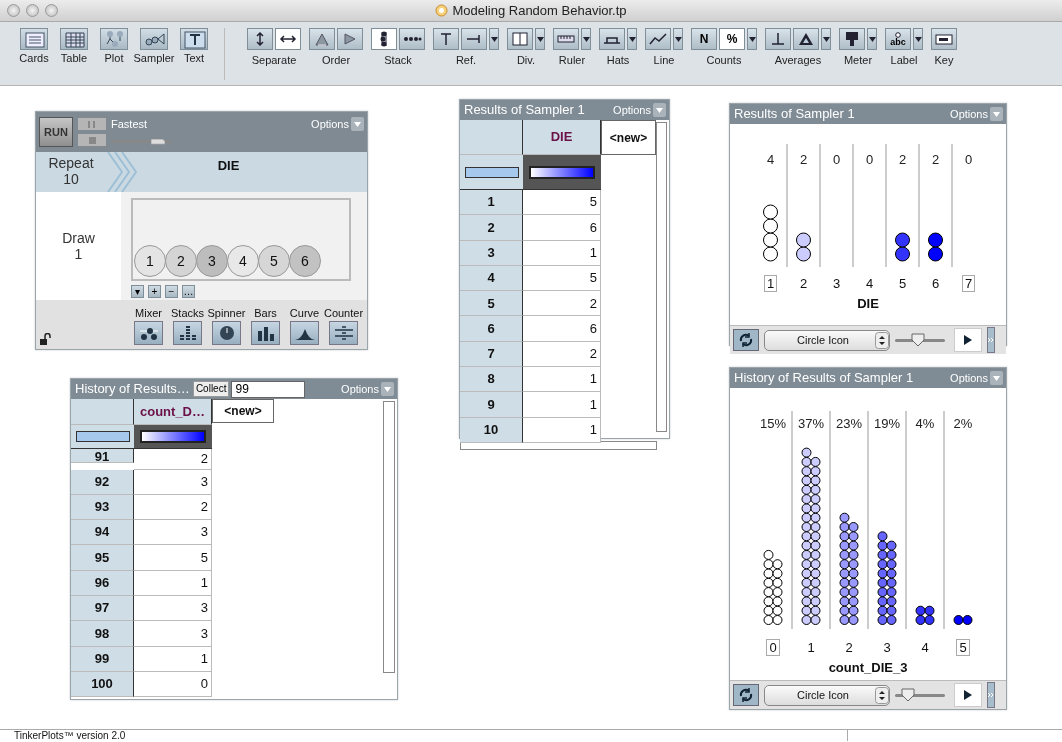  What do you see at coordinates (336, 60) in the screenshot?
I see `toolbar-group-label: Order` at bounding box center [336, 60].